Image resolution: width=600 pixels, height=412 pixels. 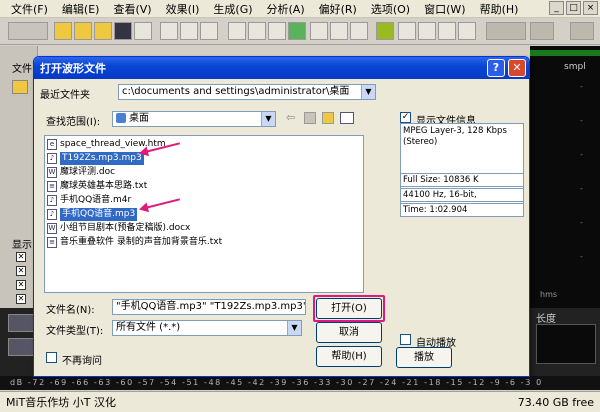 What do you see at coordinates (65, 95) in the screenshot?
I see `recent-folder-label: 最近文件夹` at bounding box center [65, 95].